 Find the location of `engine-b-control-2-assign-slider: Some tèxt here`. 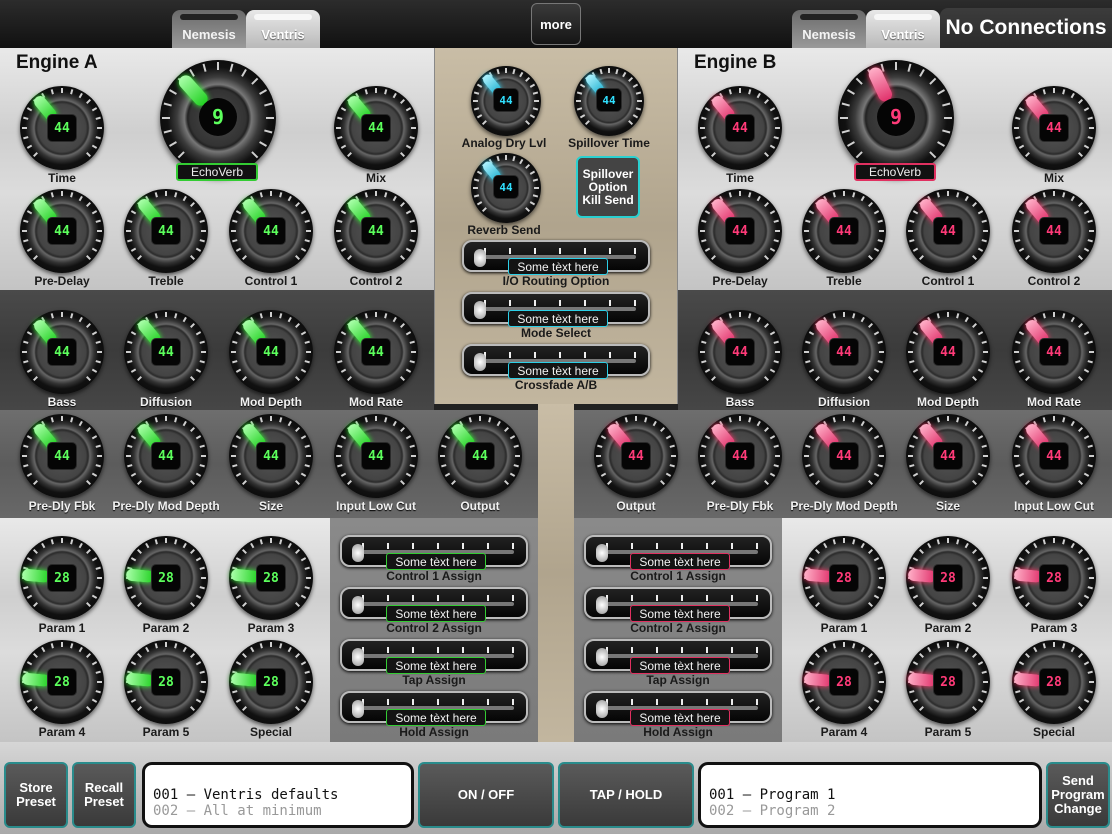

engine-b-control-2-assign-slider: Some tèxt here is located at coordinates (678, 604).